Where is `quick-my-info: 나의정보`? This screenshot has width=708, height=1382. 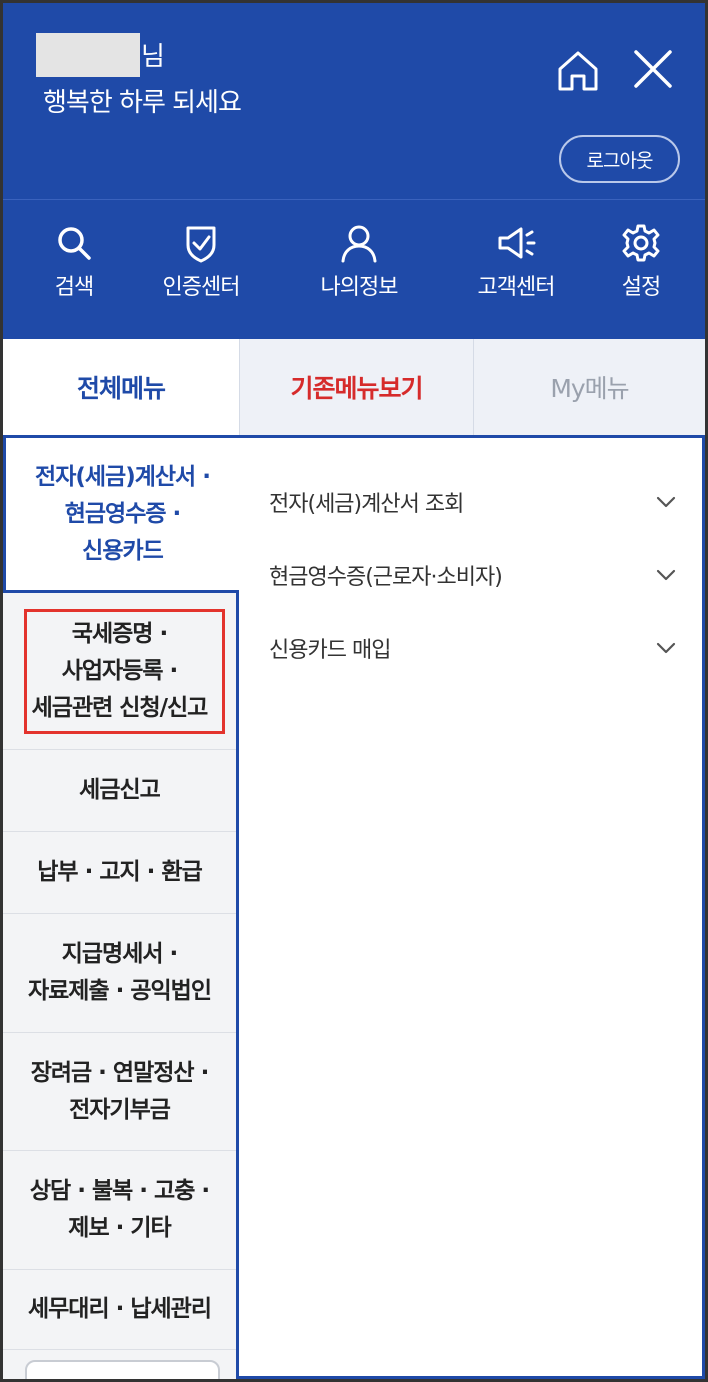
quick-my-info: 나의정보 is located at coordinates (359, 262).